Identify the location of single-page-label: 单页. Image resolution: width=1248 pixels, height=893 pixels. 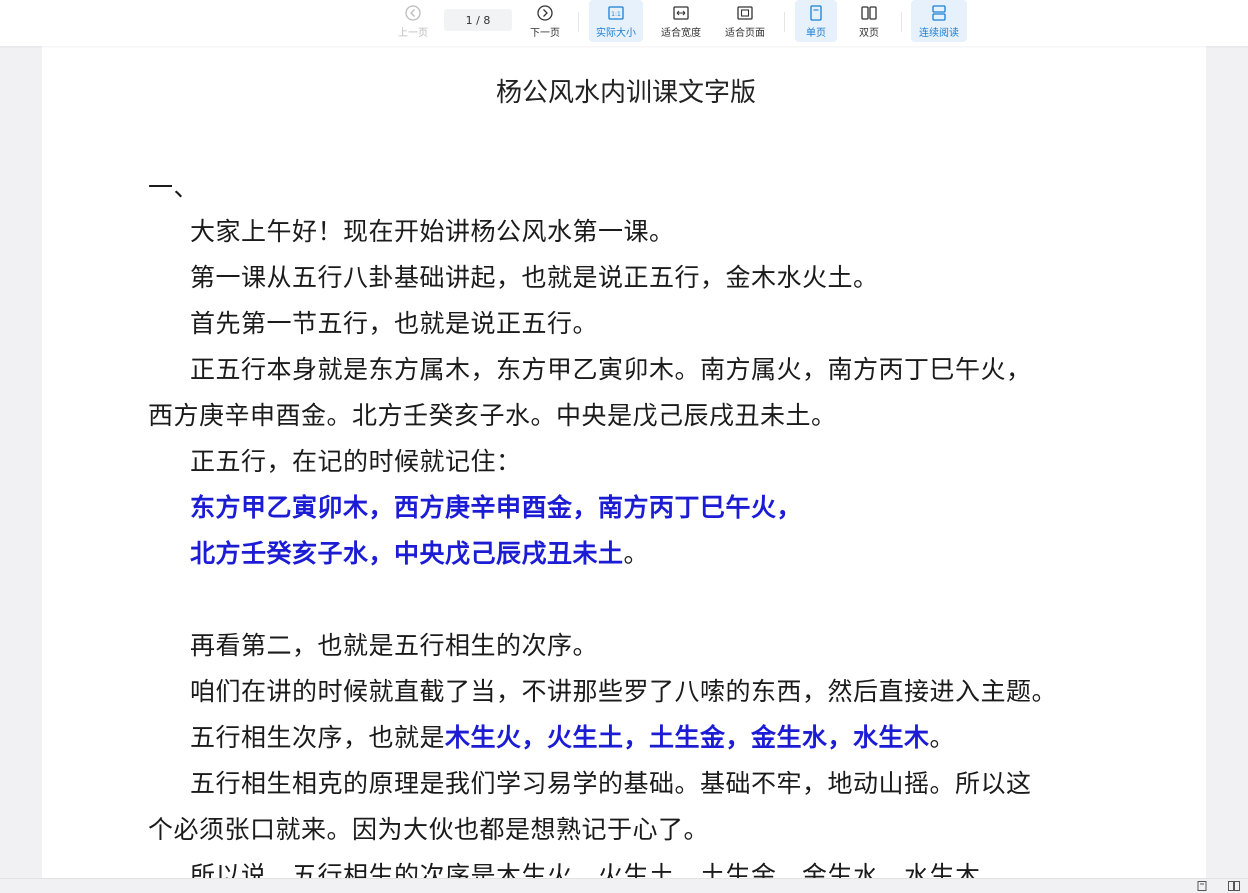
(816, 33).